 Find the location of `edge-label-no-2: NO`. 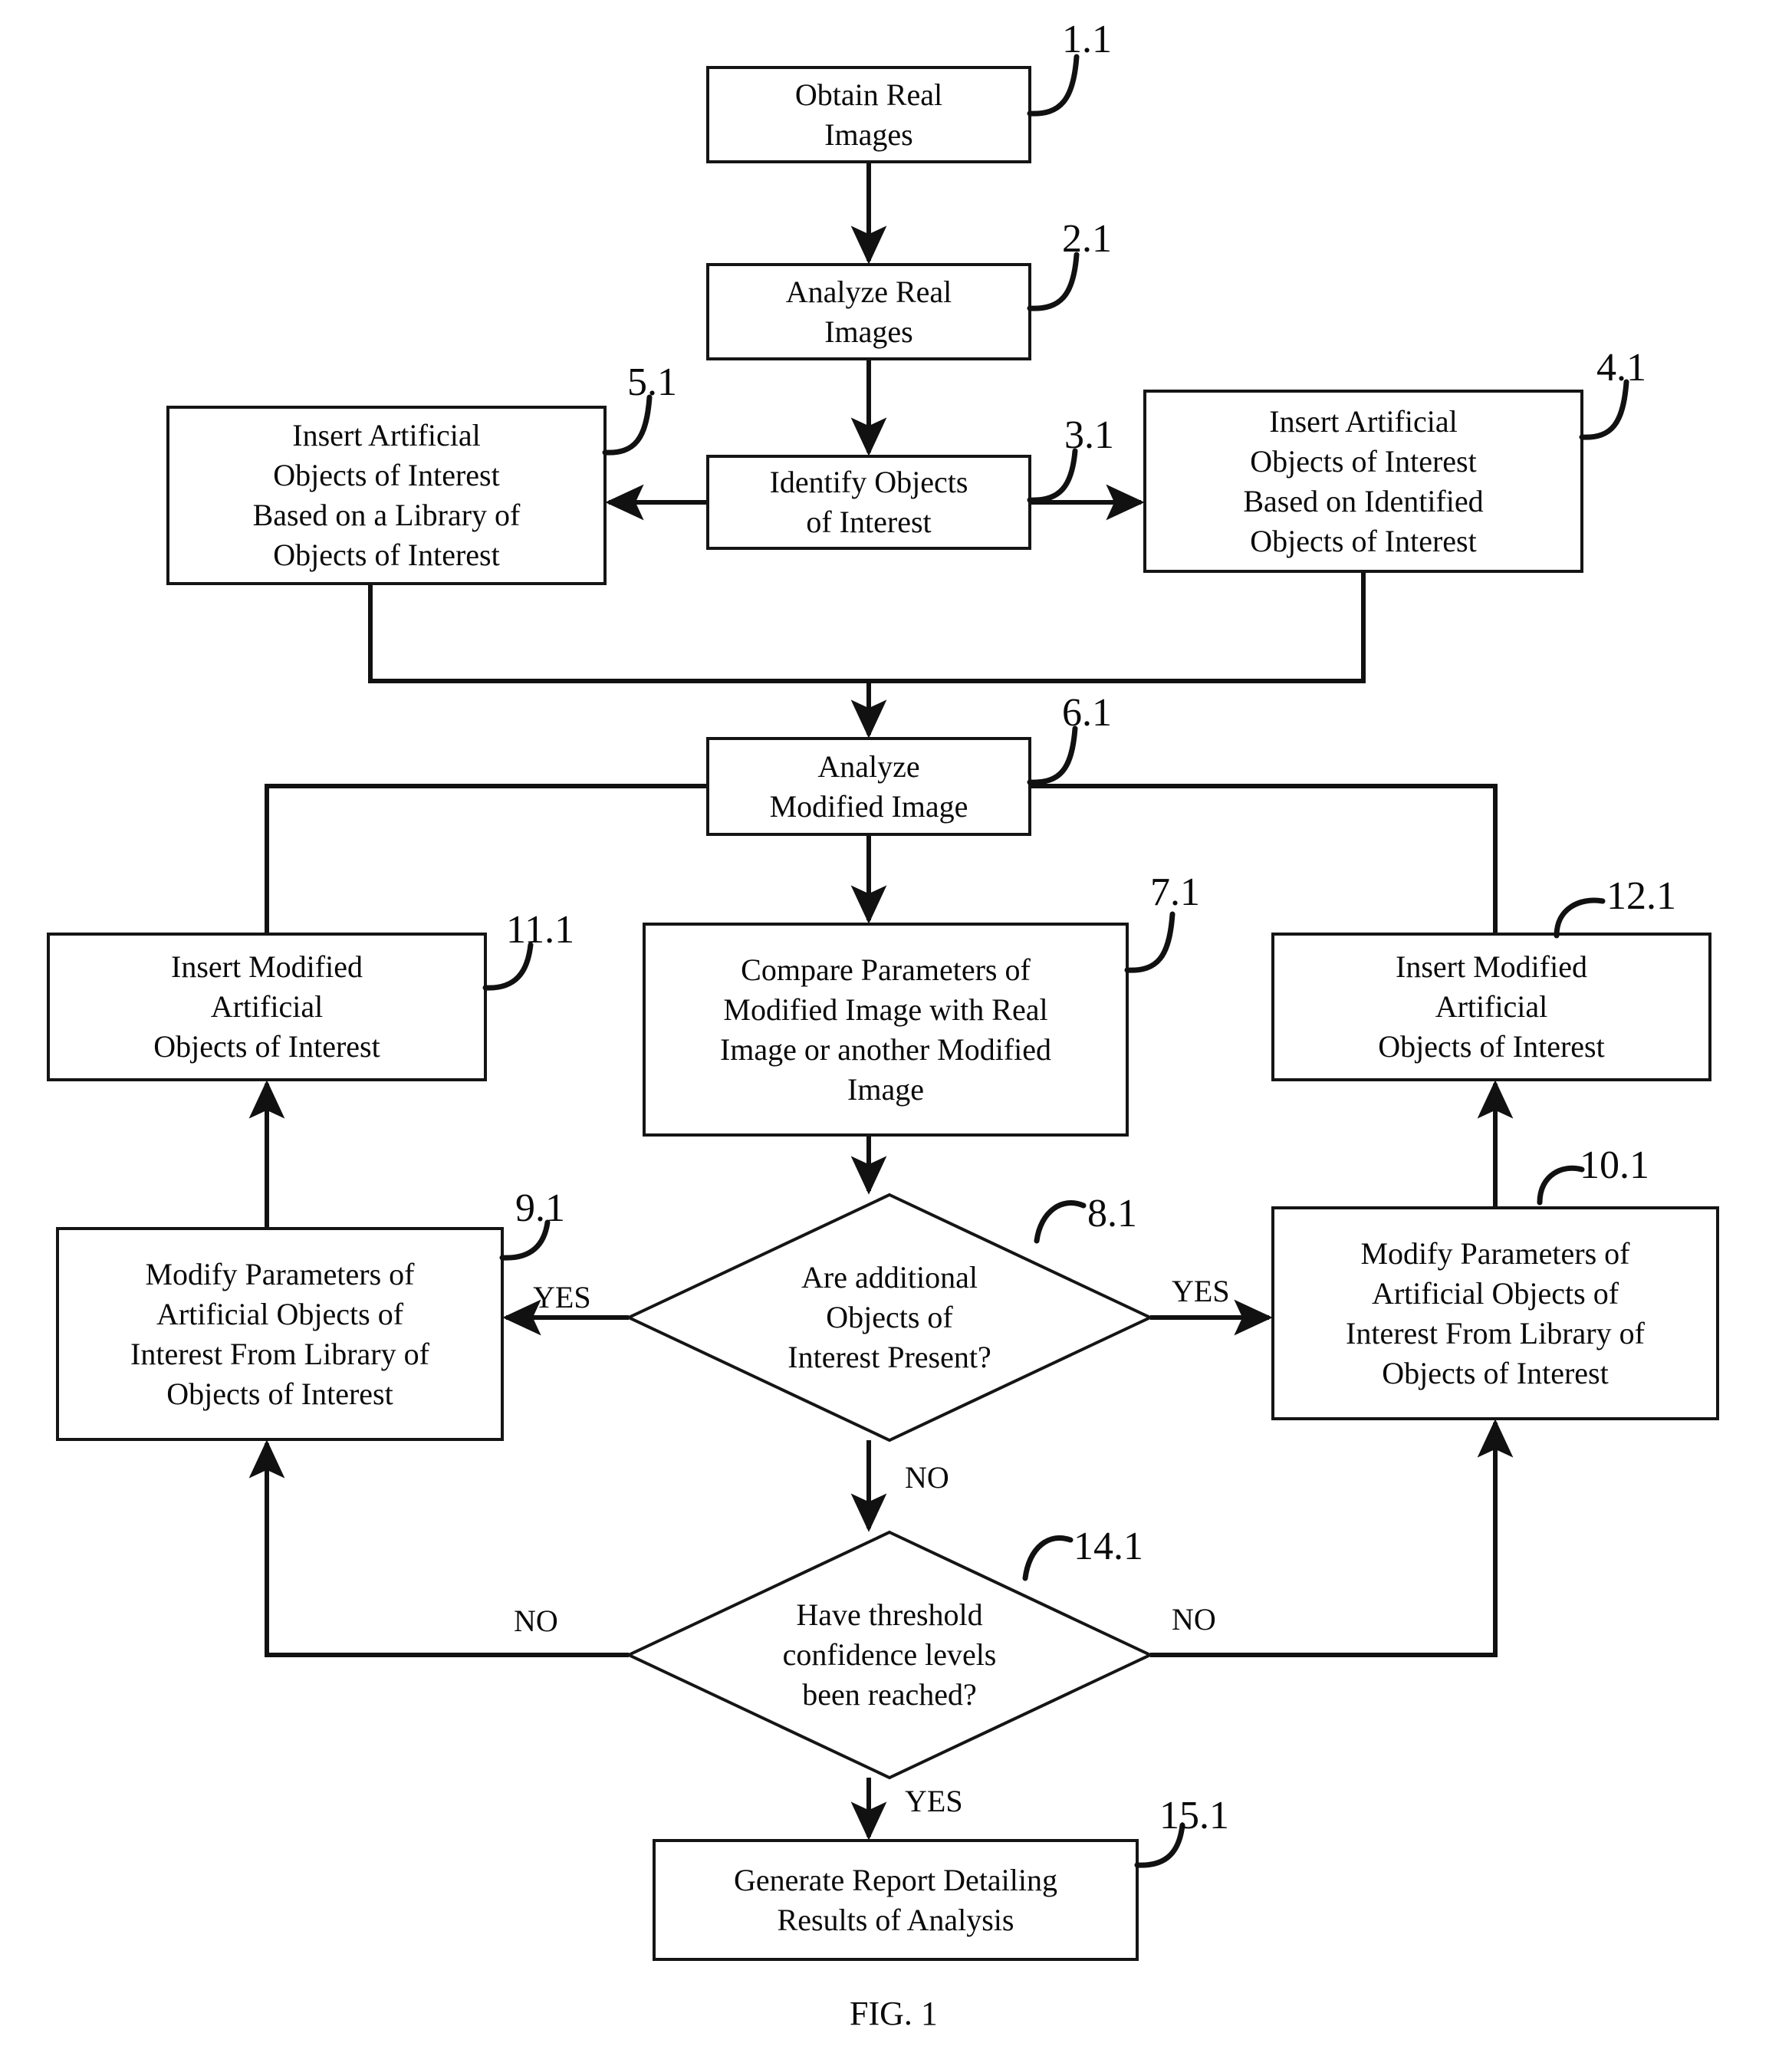

edge-label-no-2: NO is located at coordinates (927, 1477).